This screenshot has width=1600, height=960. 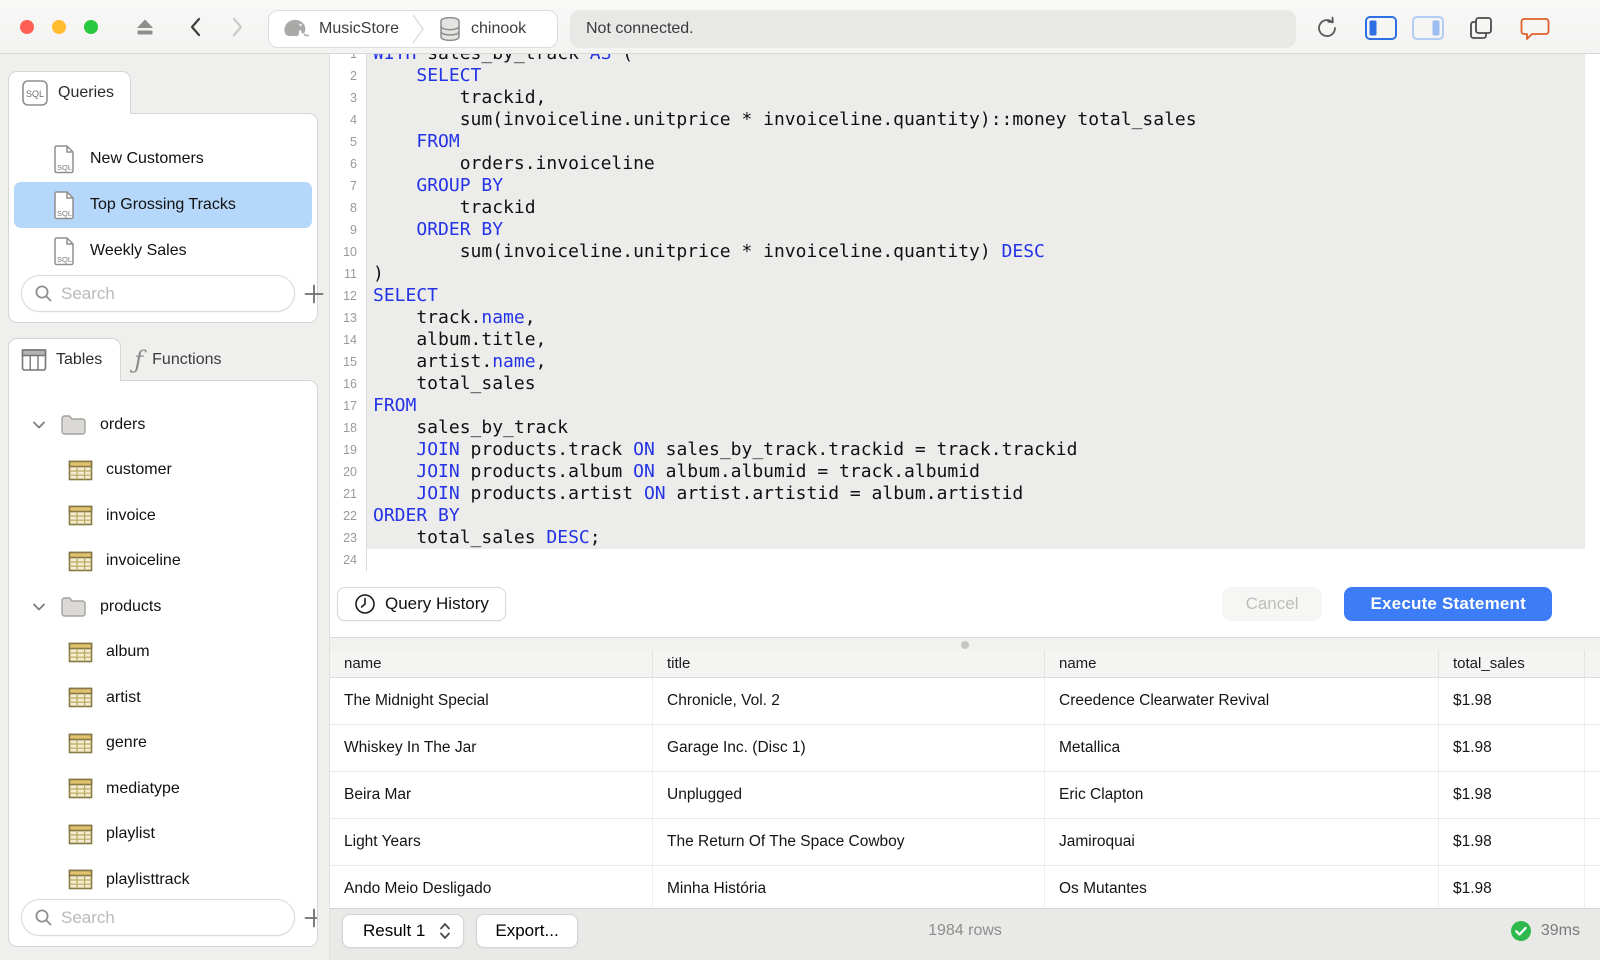 What do you see at coordinates (350, 318) in the screenshot?
I see `line-number: 13` at bounding box center [350, 318].